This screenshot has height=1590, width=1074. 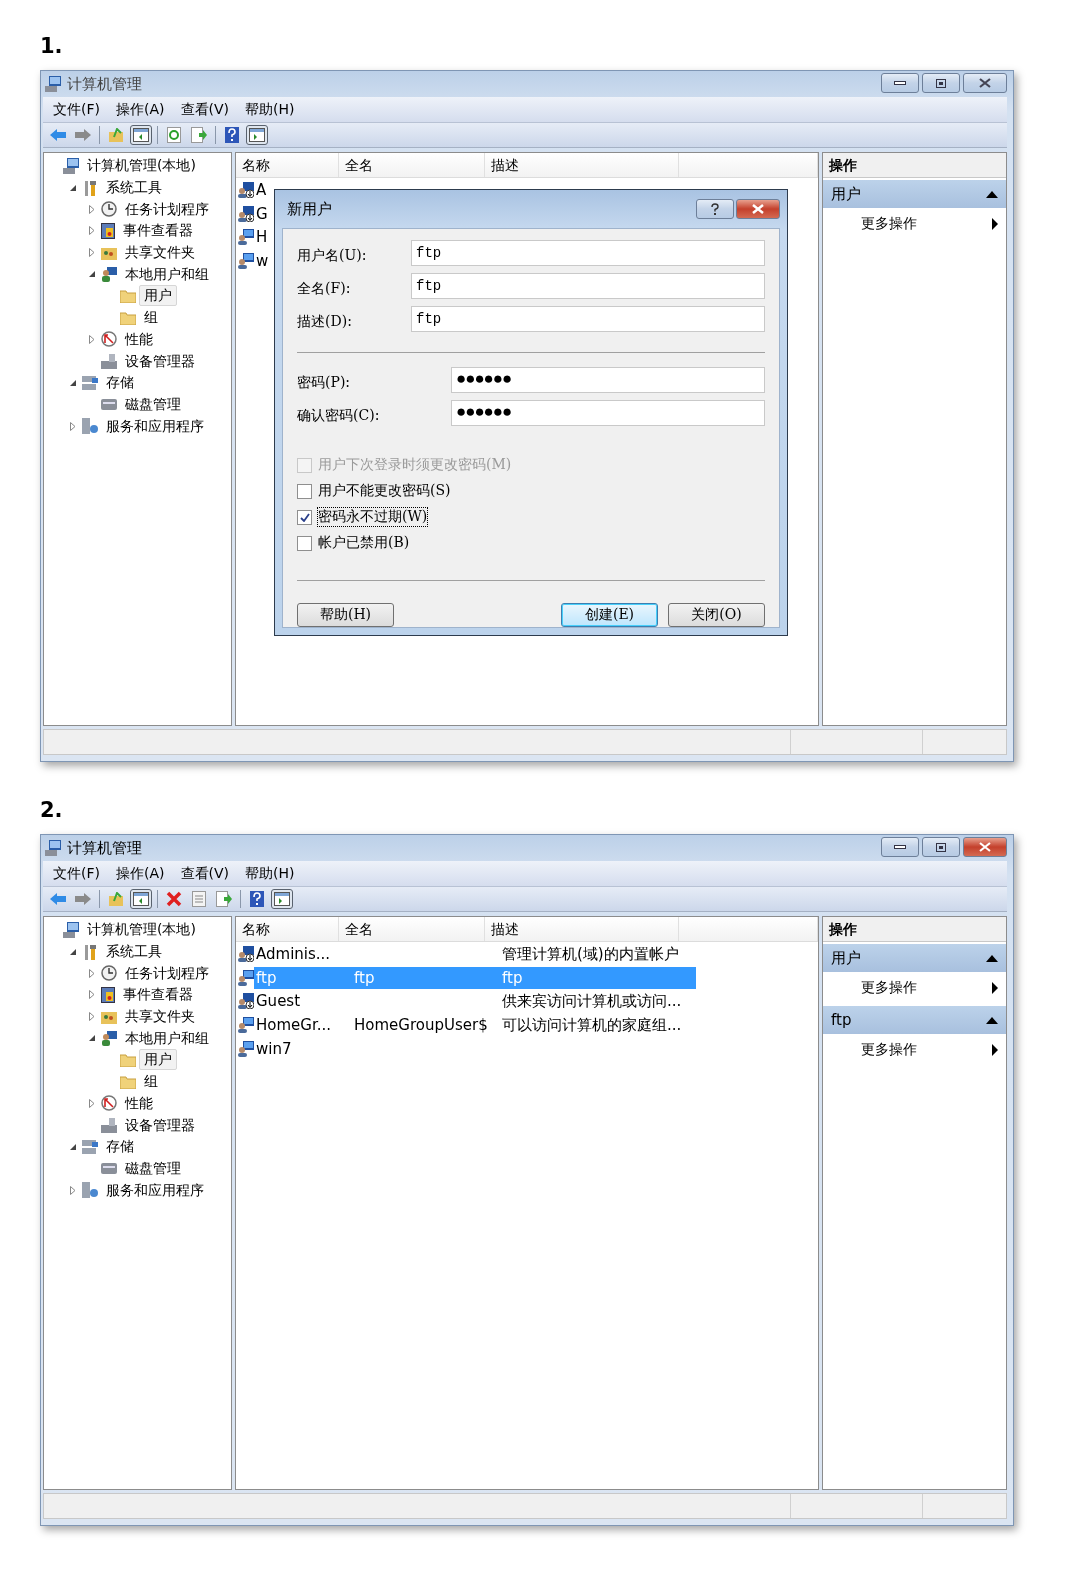 I want to click on dialog-button: 关闭(O), so click(x=716, y=615).